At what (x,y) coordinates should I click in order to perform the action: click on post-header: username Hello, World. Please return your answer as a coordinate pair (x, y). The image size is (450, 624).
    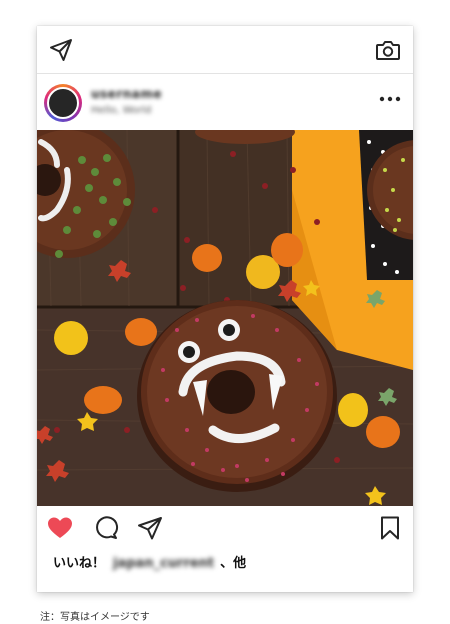
    Looking at the image, I should click on (225, 102).